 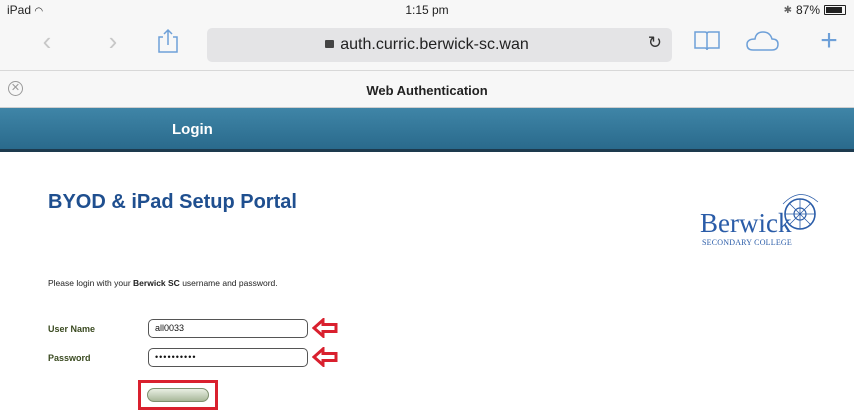 I want to click on url-text: auth.curric.berwick-sc.wan, so click(x=434, y=44).